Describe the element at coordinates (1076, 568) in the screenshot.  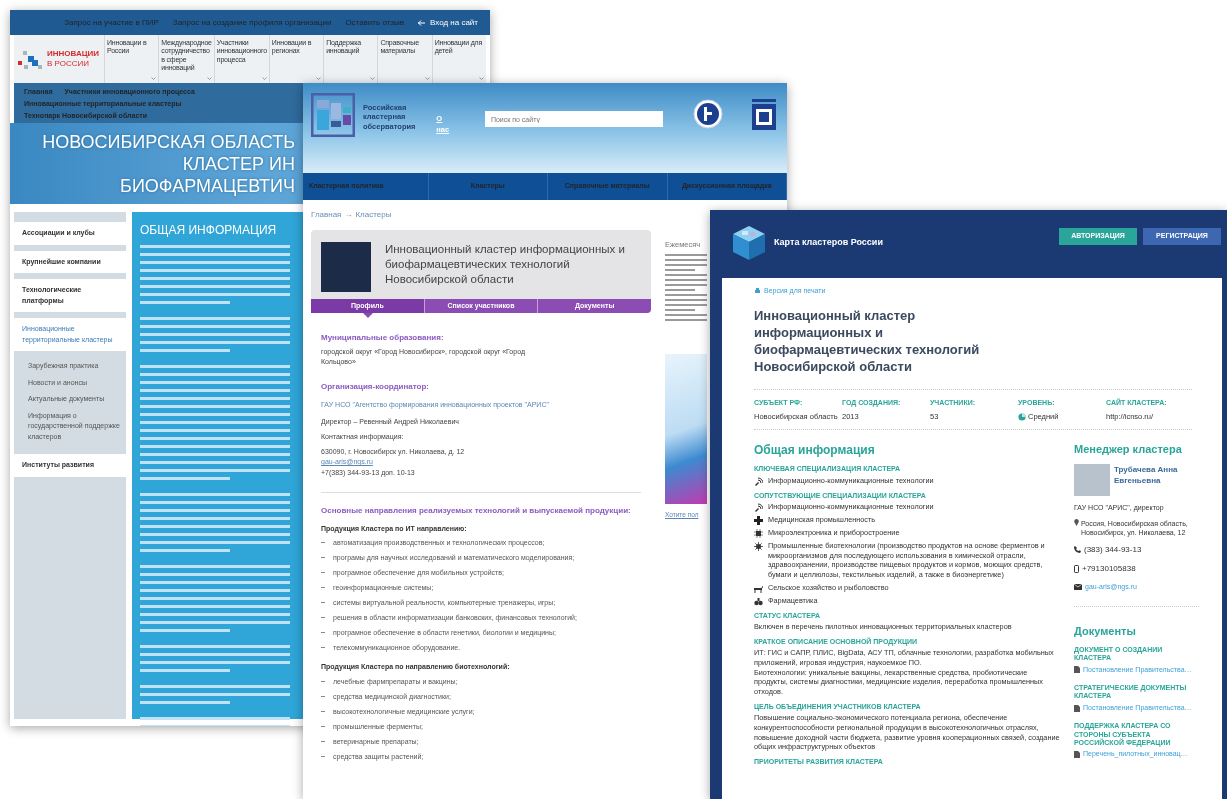
I see `mobile-phone-icon` at that location.